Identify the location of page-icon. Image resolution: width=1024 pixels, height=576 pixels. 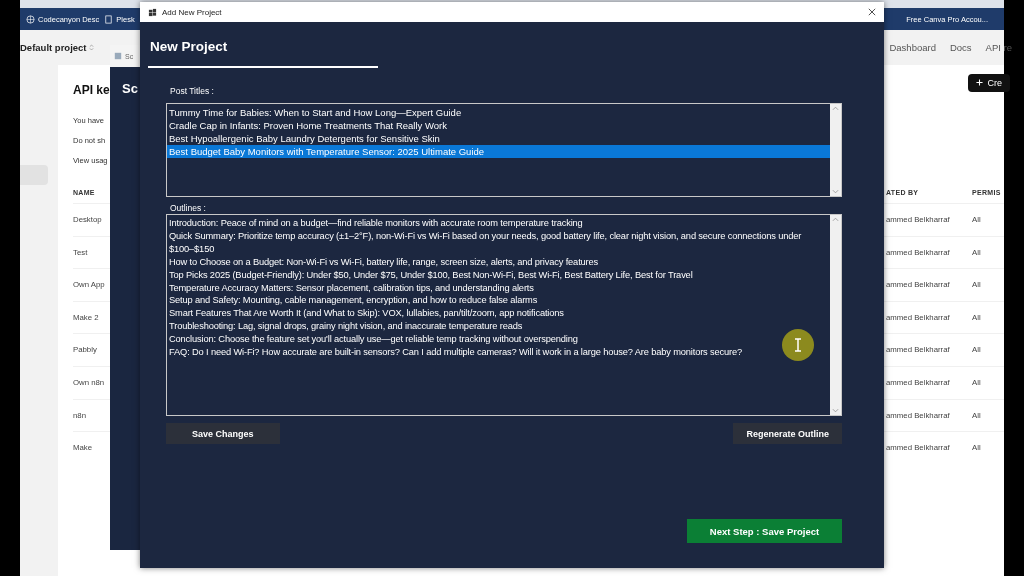
(109, 19).